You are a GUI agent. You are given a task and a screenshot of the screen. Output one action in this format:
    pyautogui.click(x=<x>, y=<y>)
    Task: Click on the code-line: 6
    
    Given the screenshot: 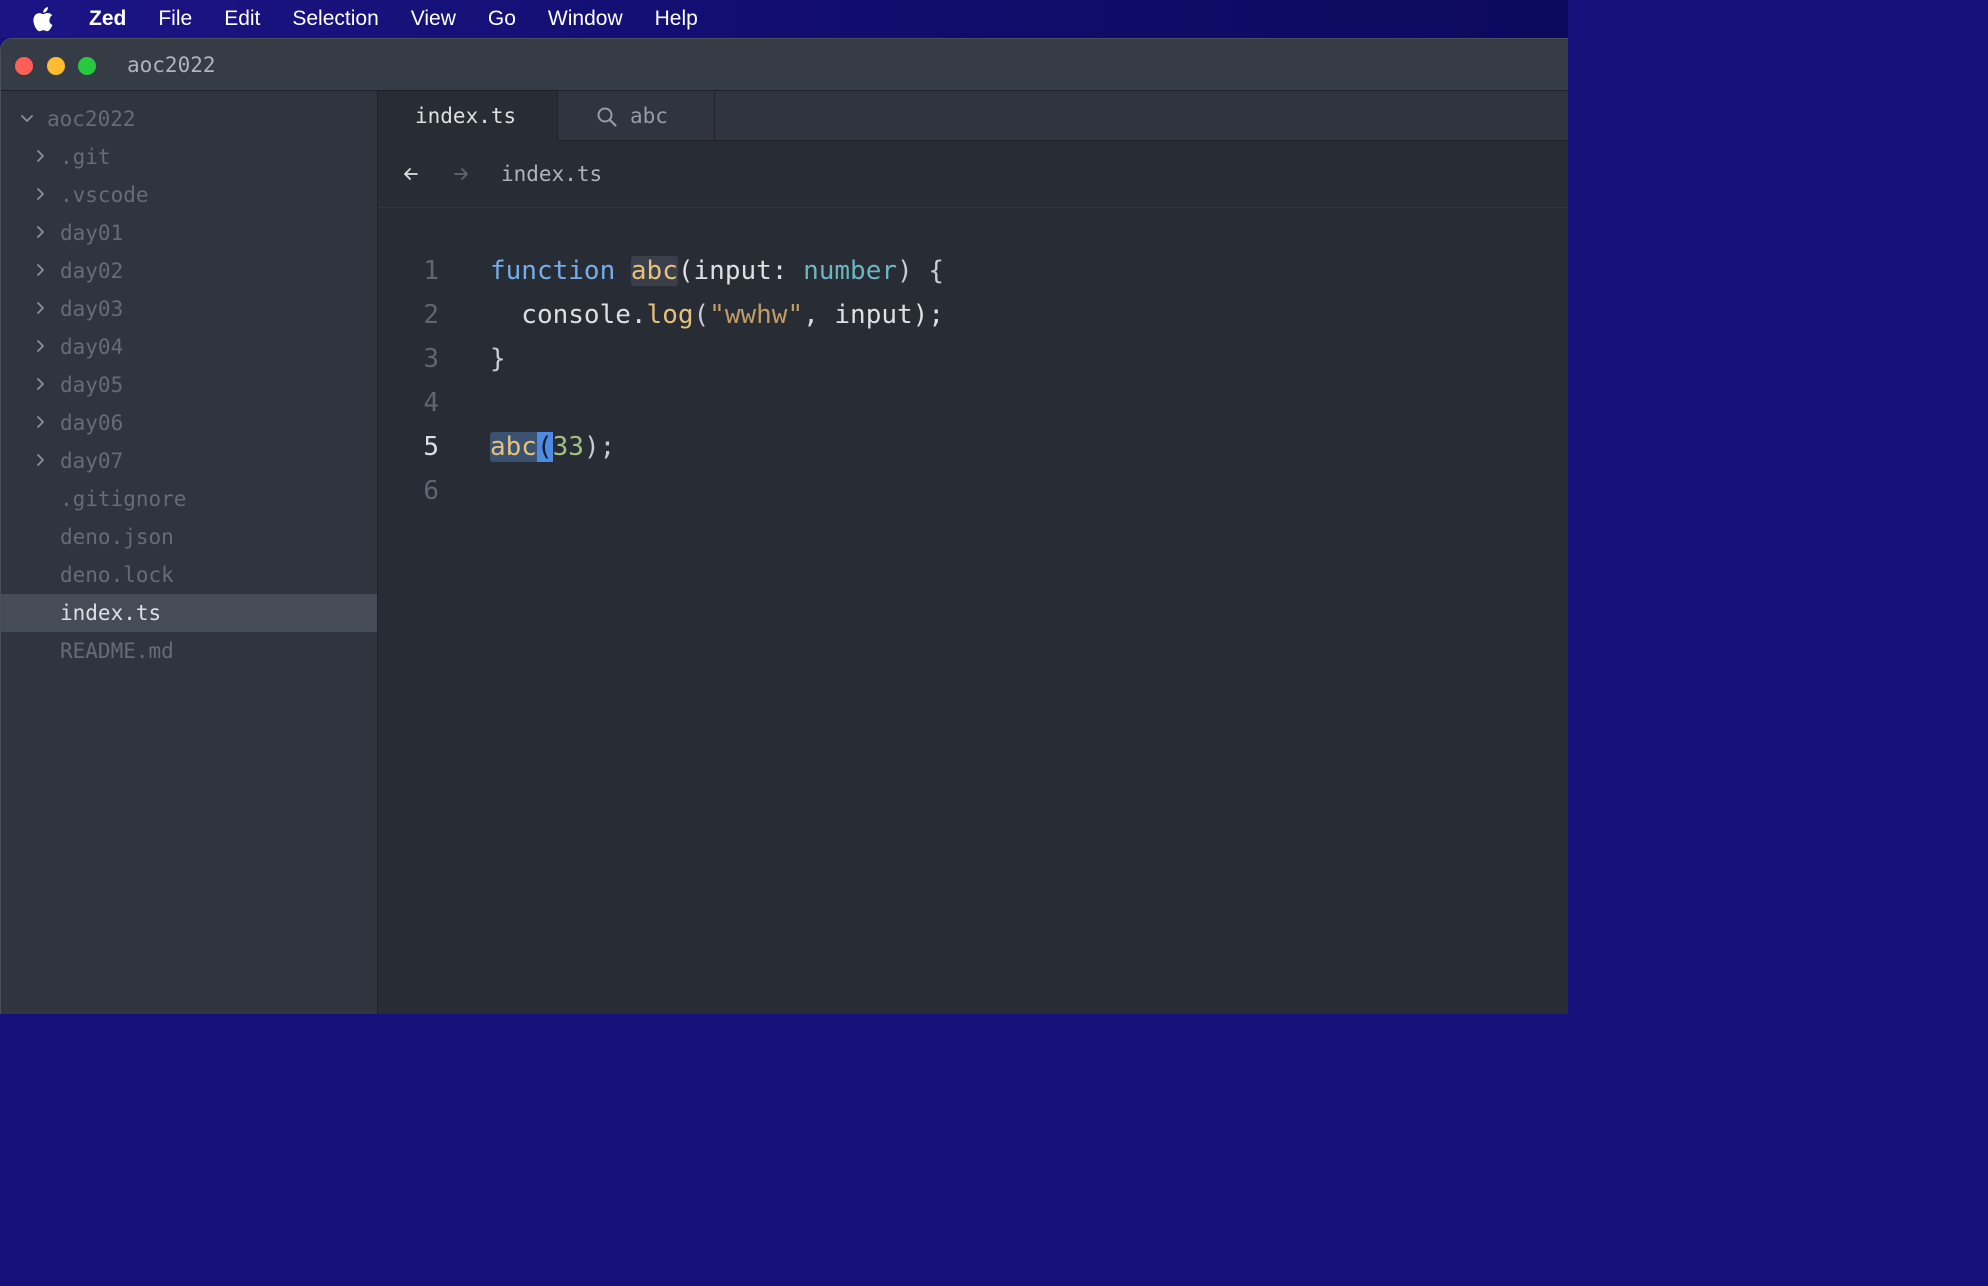 What is the action you would take?
    pyautogui.click(x=973, y=491)
    